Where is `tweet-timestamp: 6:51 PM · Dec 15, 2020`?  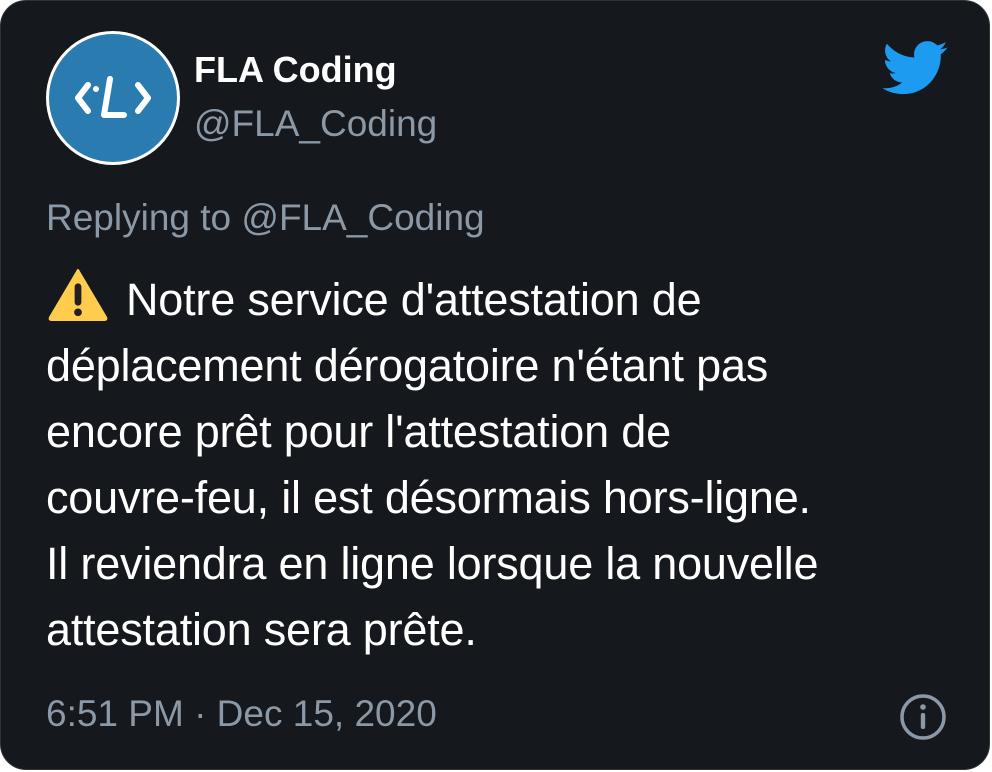
tweet-timestamp: 6:51 PM · Dec 15, 2020 is located at coordinates (241, 714).